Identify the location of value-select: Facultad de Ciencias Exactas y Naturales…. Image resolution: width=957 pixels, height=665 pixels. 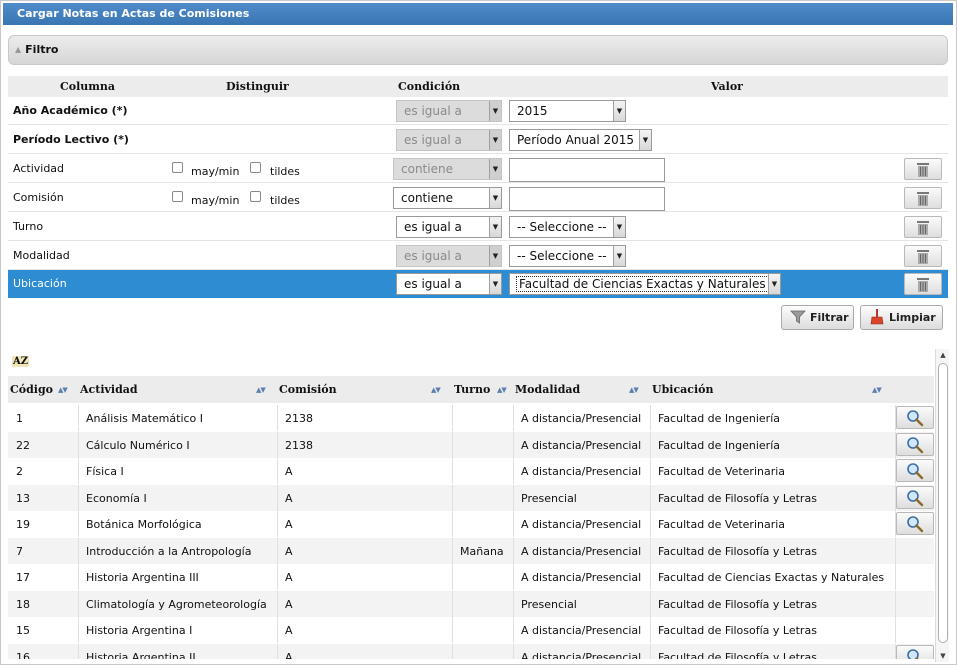
(645, 284).